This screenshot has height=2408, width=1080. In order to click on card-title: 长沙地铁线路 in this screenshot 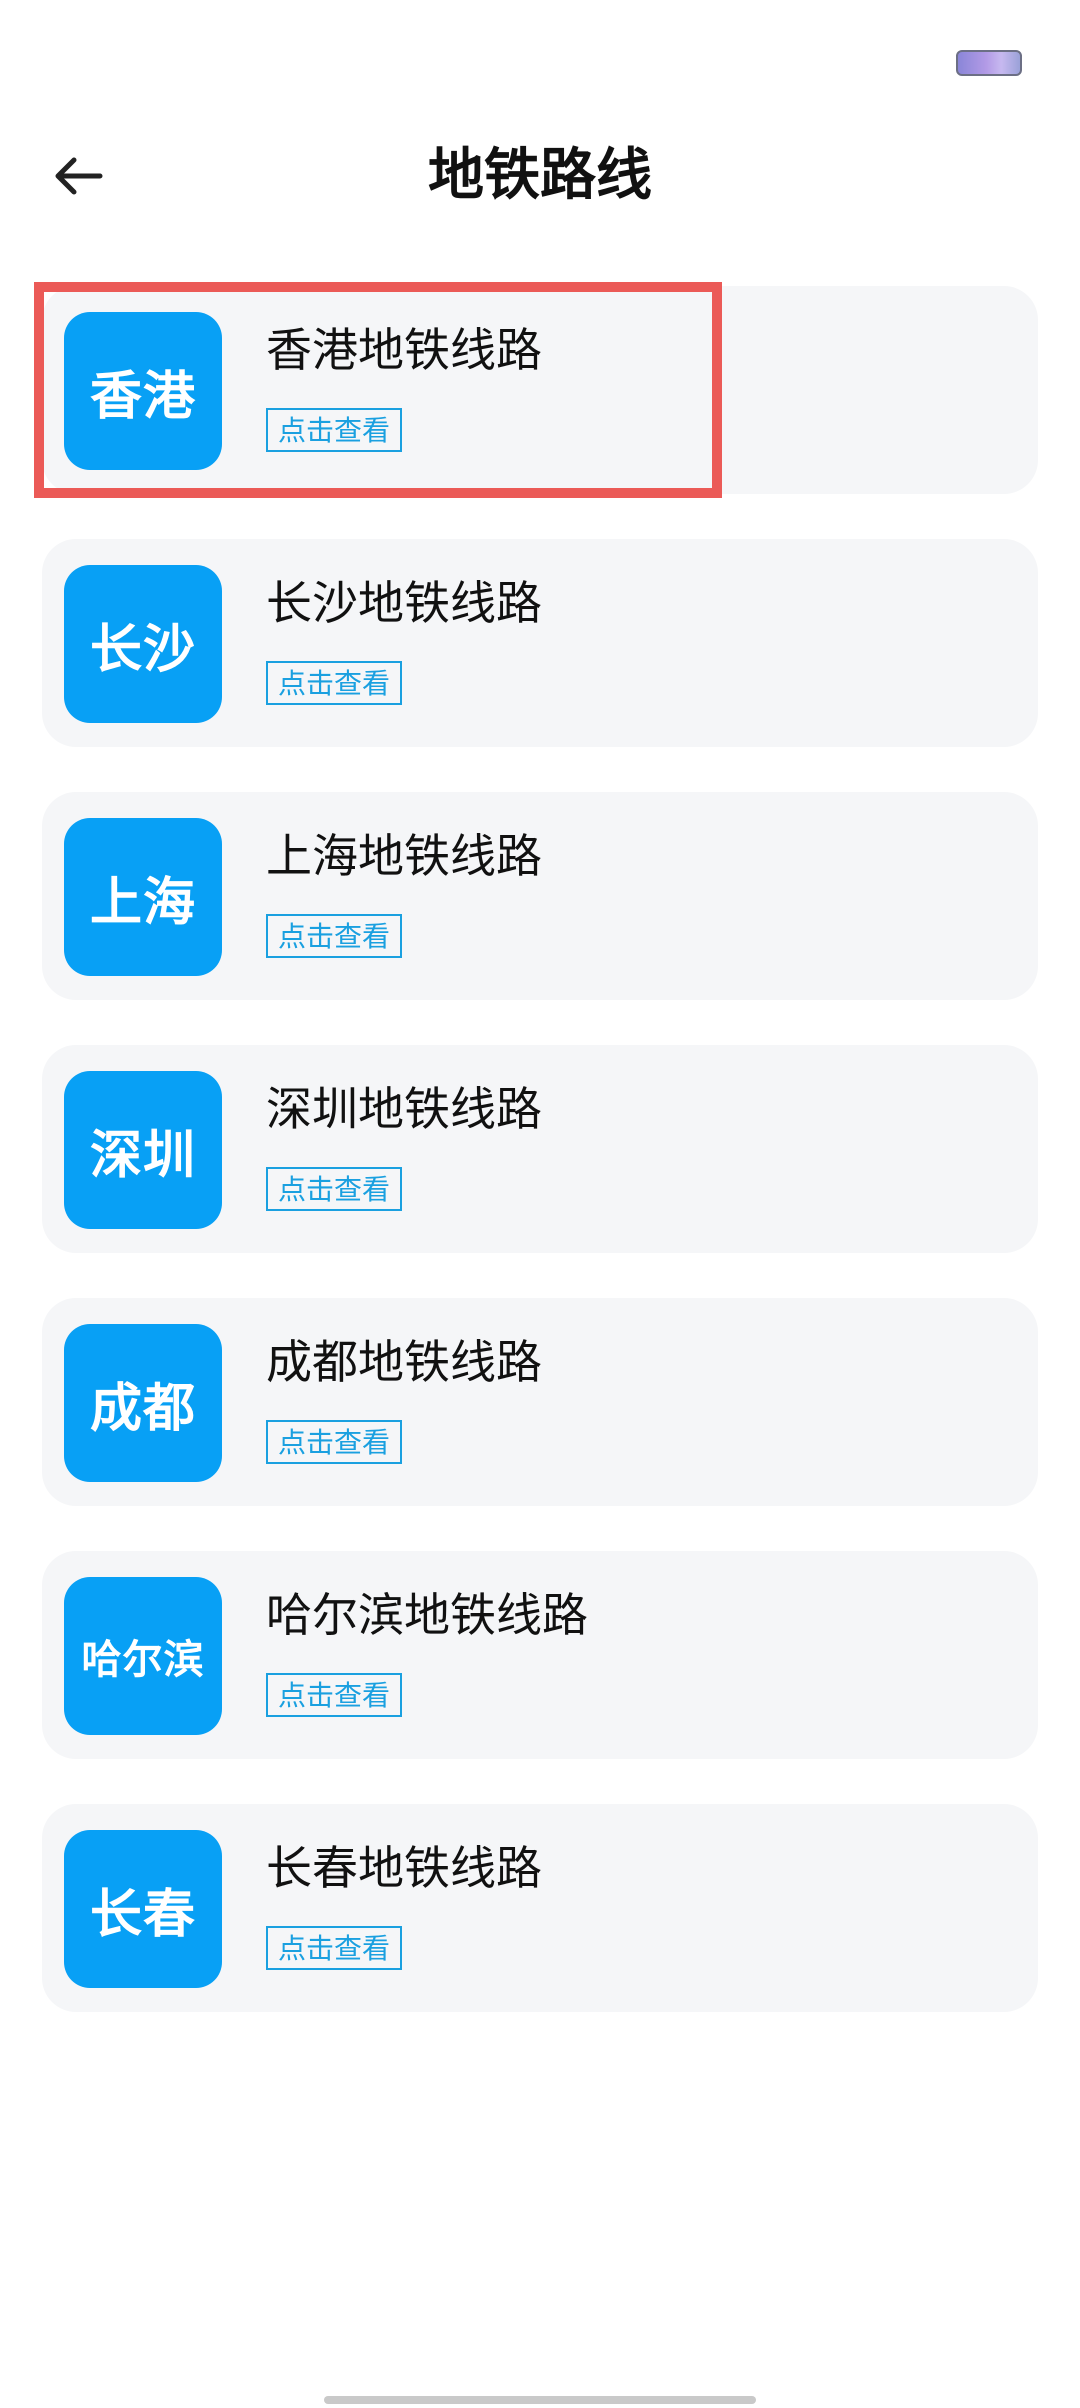, I will do `click(404, 603)`.